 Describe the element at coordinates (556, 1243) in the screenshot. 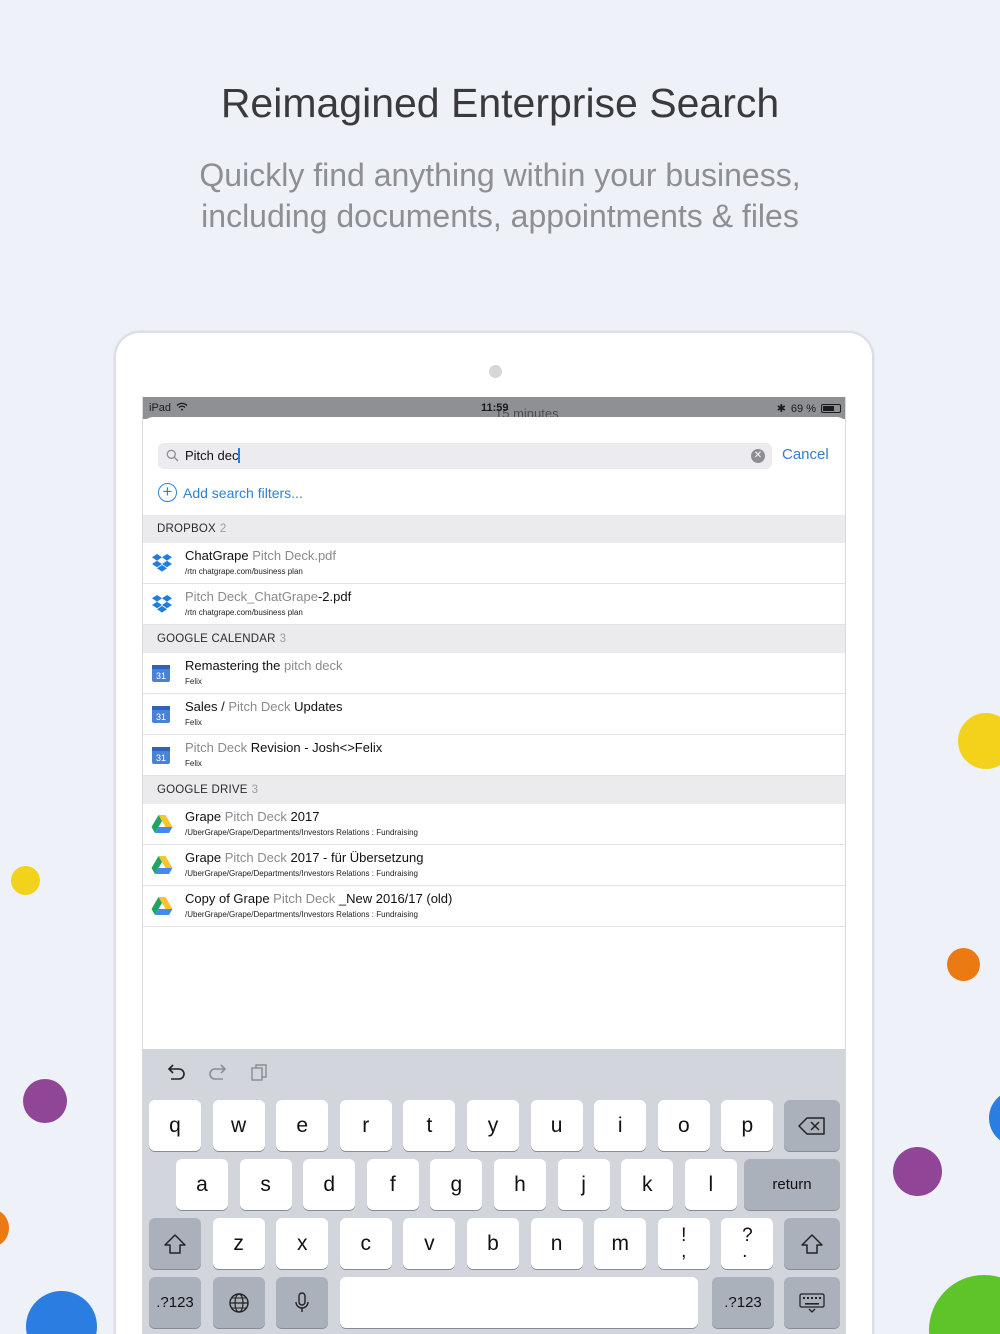

I see `key-n: n` at that location.